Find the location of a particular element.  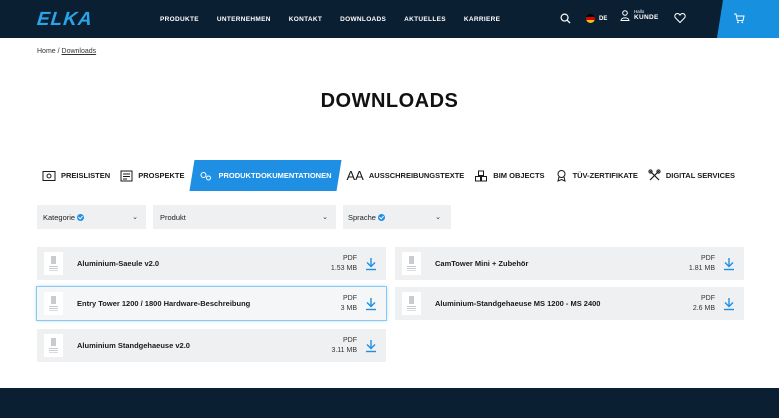

certificate-icon is located at coordinates (561, 176).